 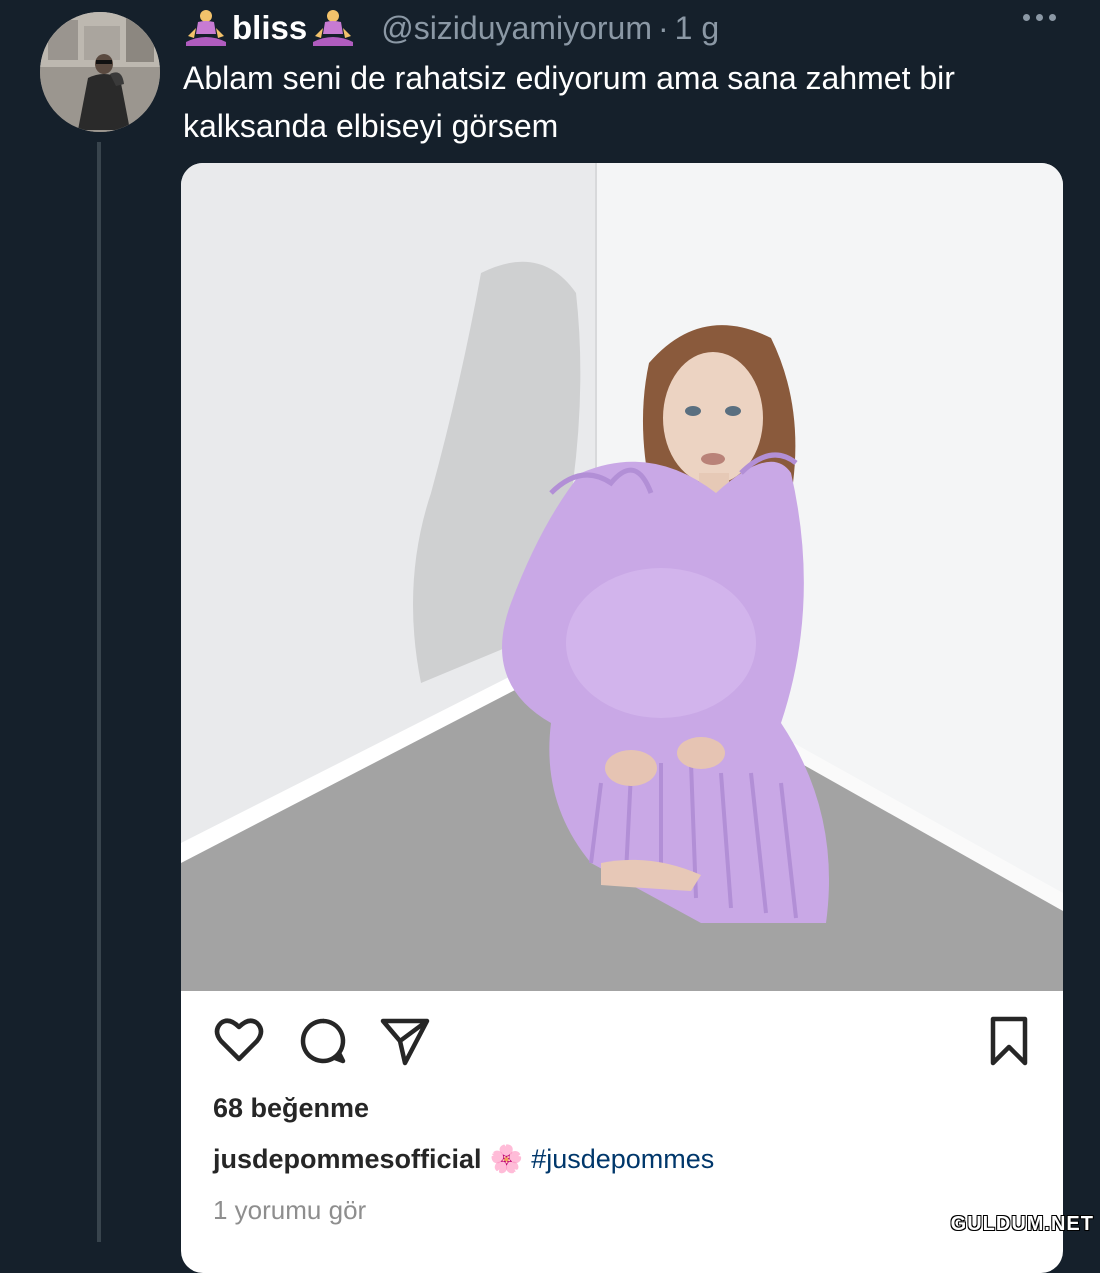 I want to click on tweet-header: bliss @siziduyamiyorum · 1 g, so click(x=451, y=28).